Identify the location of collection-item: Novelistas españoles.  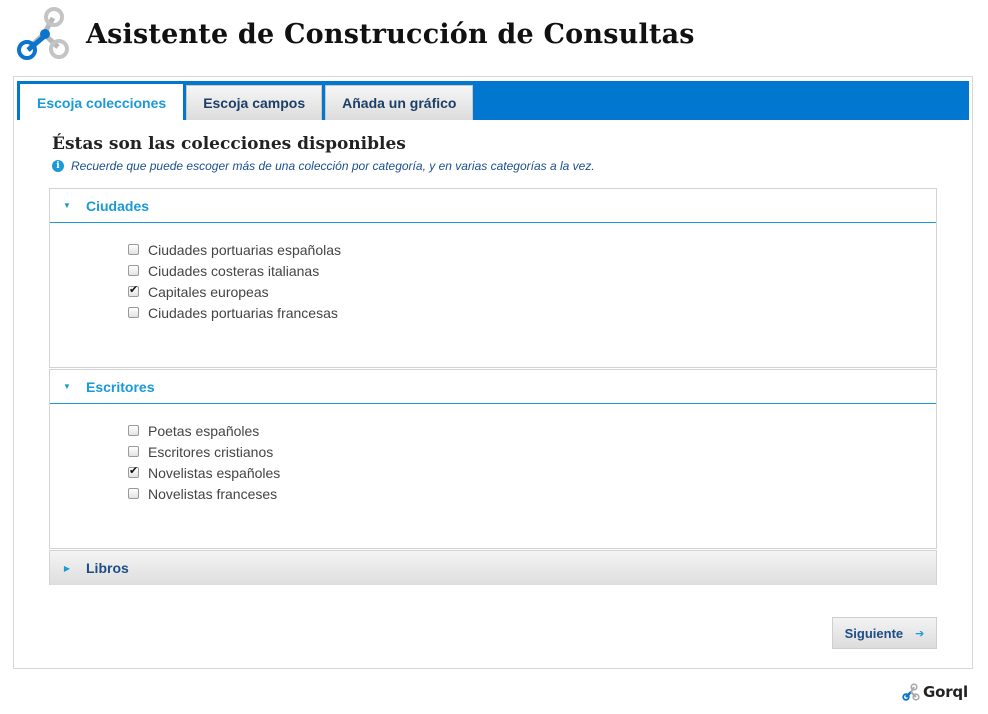
(532, 472).